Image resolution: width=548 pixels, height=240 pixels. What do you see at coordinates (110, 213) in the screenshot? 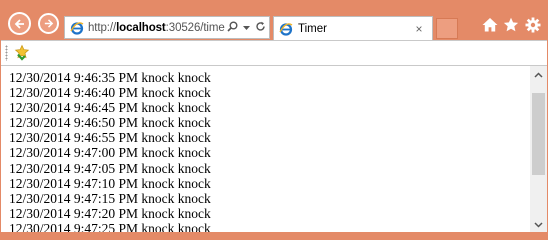
I see `log-line: 12/30/2014 9:47:20 PM knock knock` at bounding box center [110, 213].